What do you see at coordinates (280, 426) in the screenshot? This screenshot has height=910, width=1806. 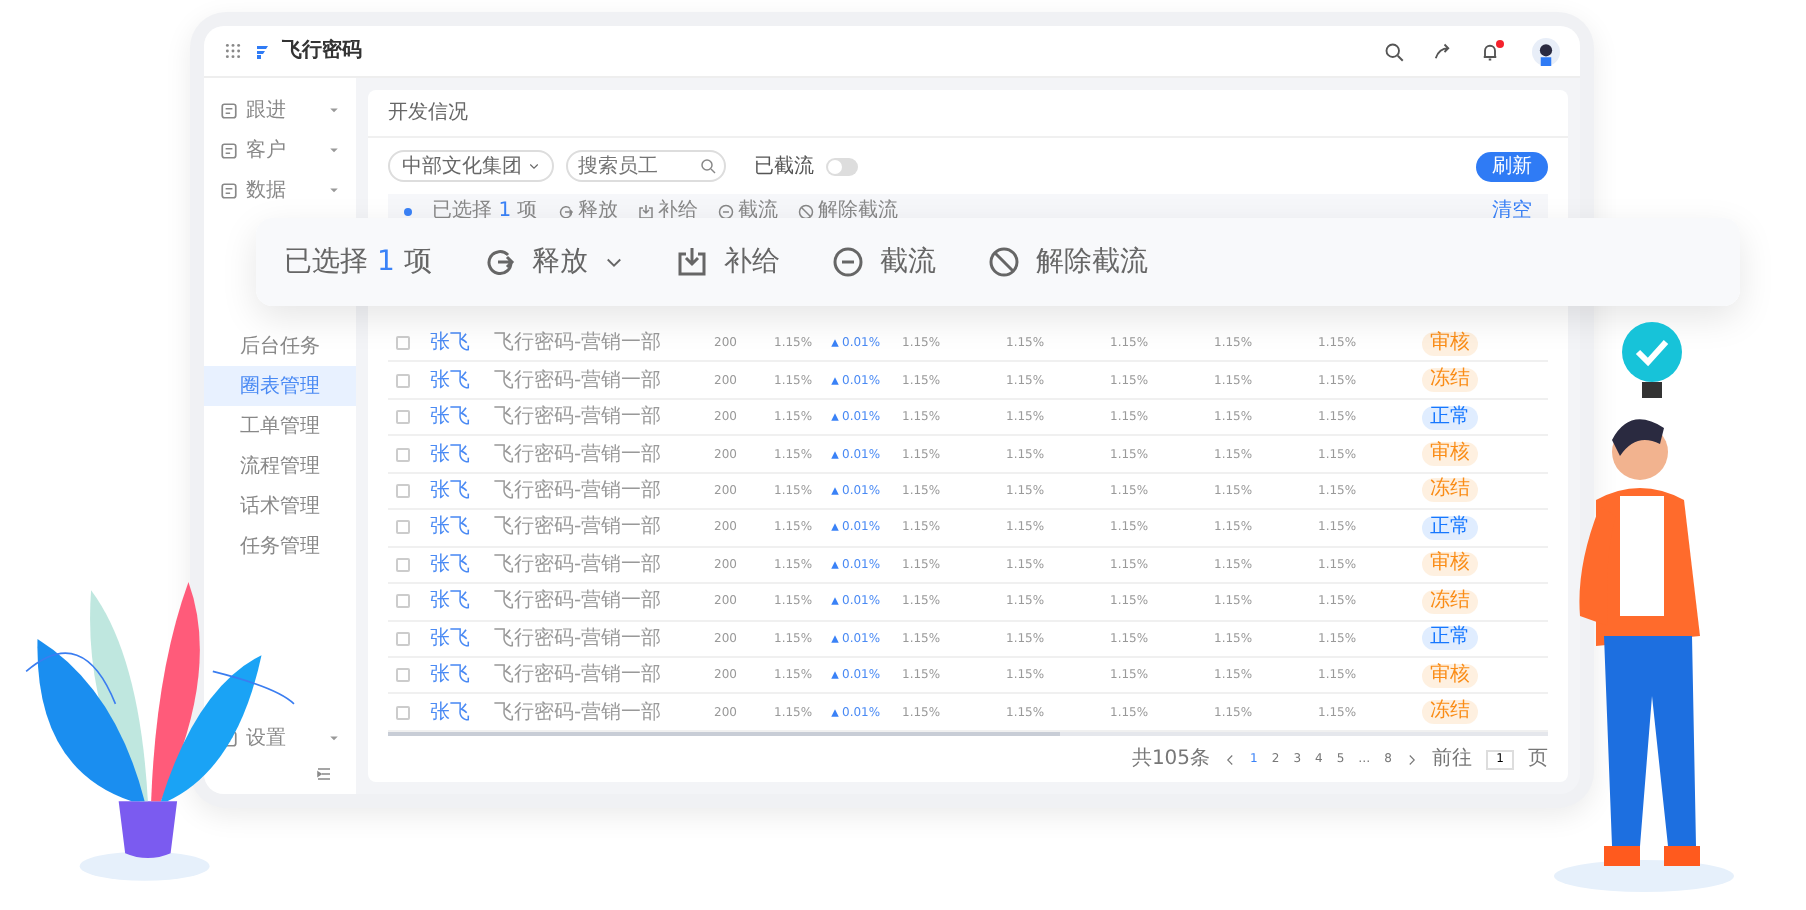 I see `sidebar-item: 工单管理` at bounding box center [280, 426].